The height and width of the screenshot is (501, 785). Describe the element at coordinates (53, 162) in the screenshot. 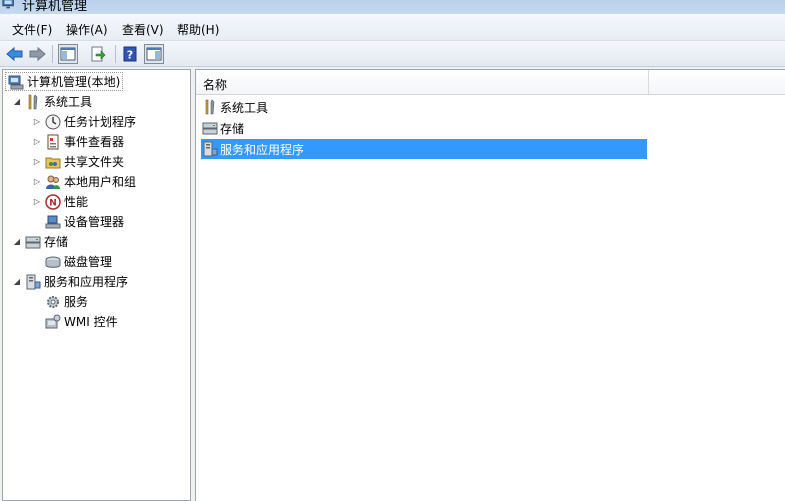

I see `shared-folder-icon` at that location.